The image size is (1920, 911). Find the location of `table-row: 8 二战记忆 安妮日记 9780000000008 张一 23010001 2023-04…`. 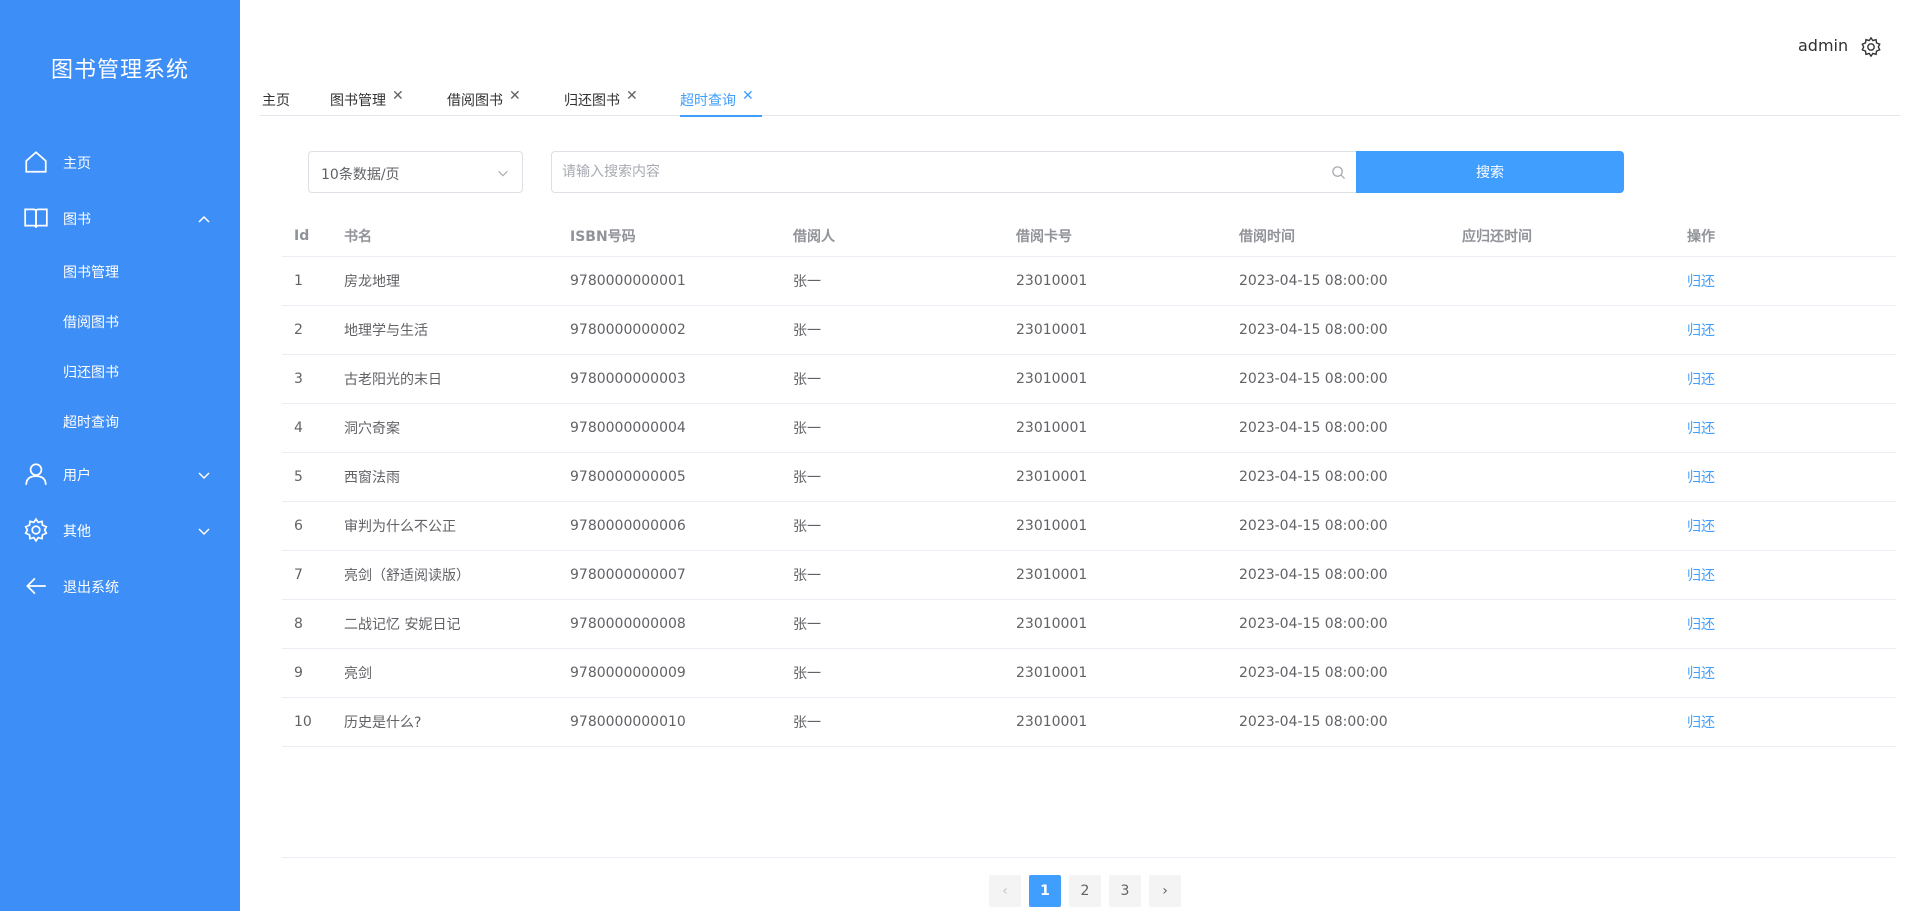

table-row: 8 二战记忆 安妮日记 9780000000008 张一 23010001 2023-04… is located at coordinates (1089, 624).